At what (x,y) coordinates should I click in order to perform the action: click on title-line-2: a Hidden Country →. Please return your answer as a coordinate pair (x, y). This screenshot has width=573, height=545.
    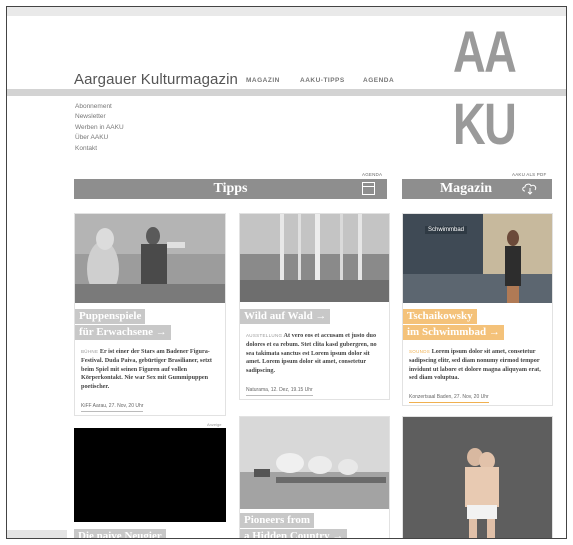
    Looking at the image, I should click on (294, 533).